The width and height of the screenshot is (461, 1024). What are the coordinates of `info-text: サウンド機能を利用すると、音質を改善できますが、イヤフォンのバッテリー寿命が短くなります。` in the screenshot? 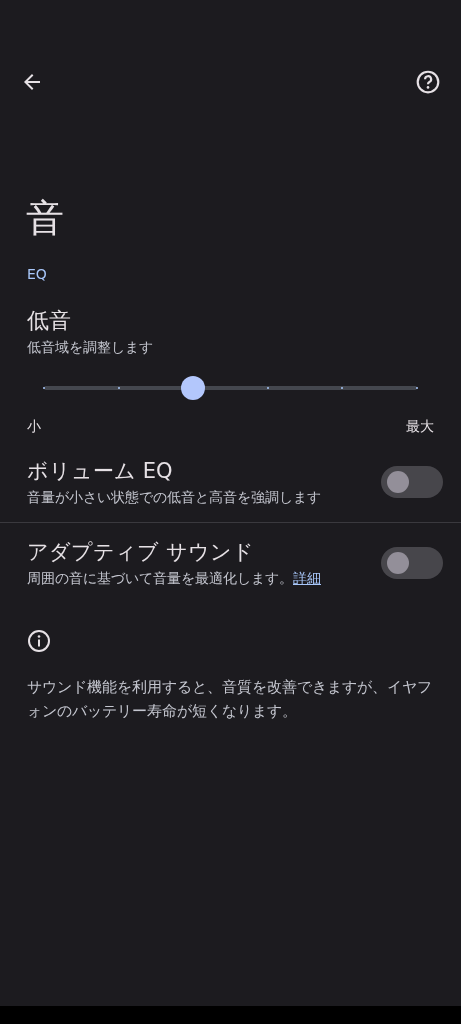 It's located at (229, 699).